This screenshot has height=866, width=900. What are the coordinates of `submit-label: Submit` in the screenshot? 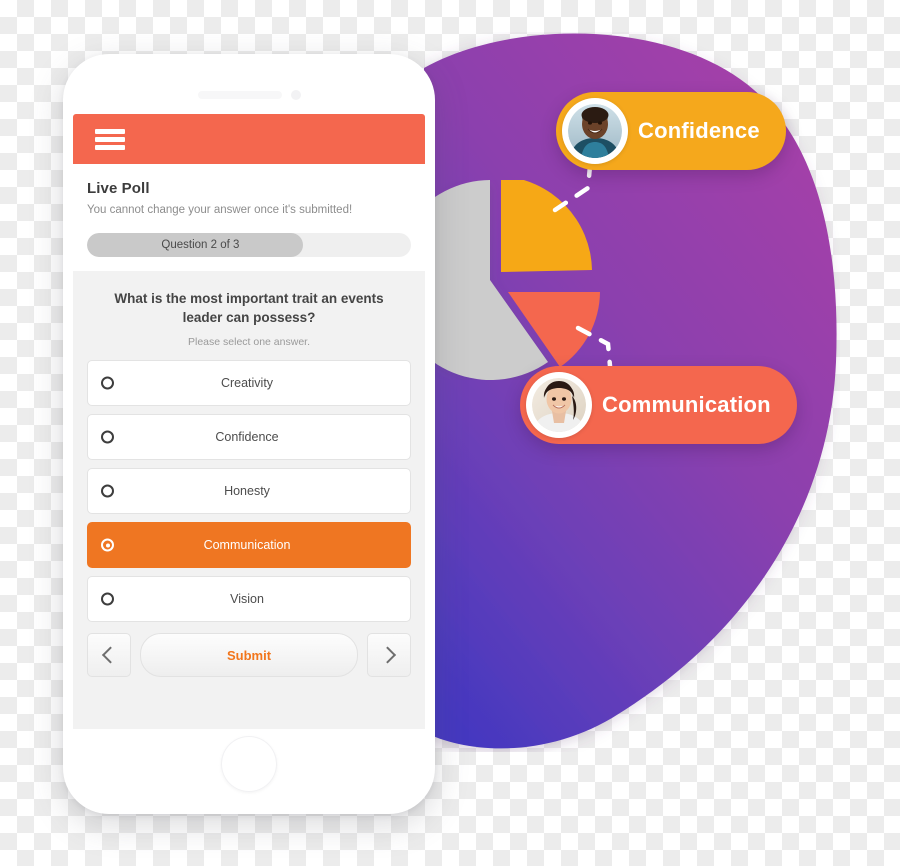 It's located at (249, 655).